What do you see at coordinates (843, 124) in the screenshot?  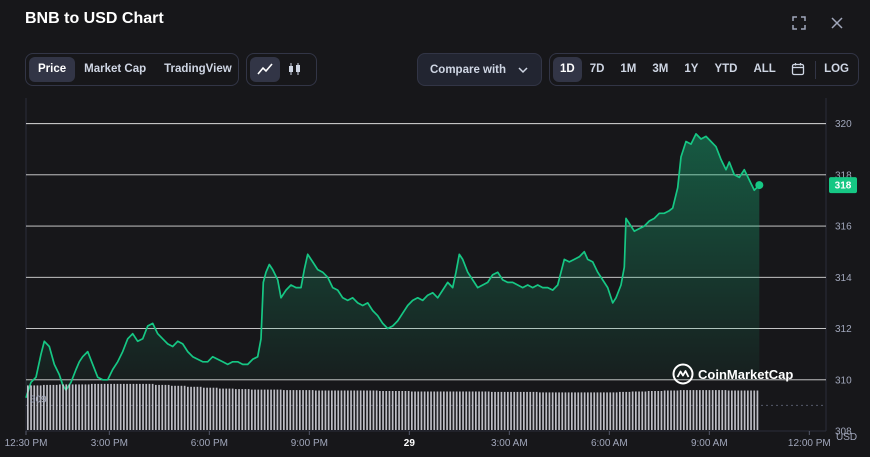 I see `y-tick-label: 320` at bounding box center [843, 124].